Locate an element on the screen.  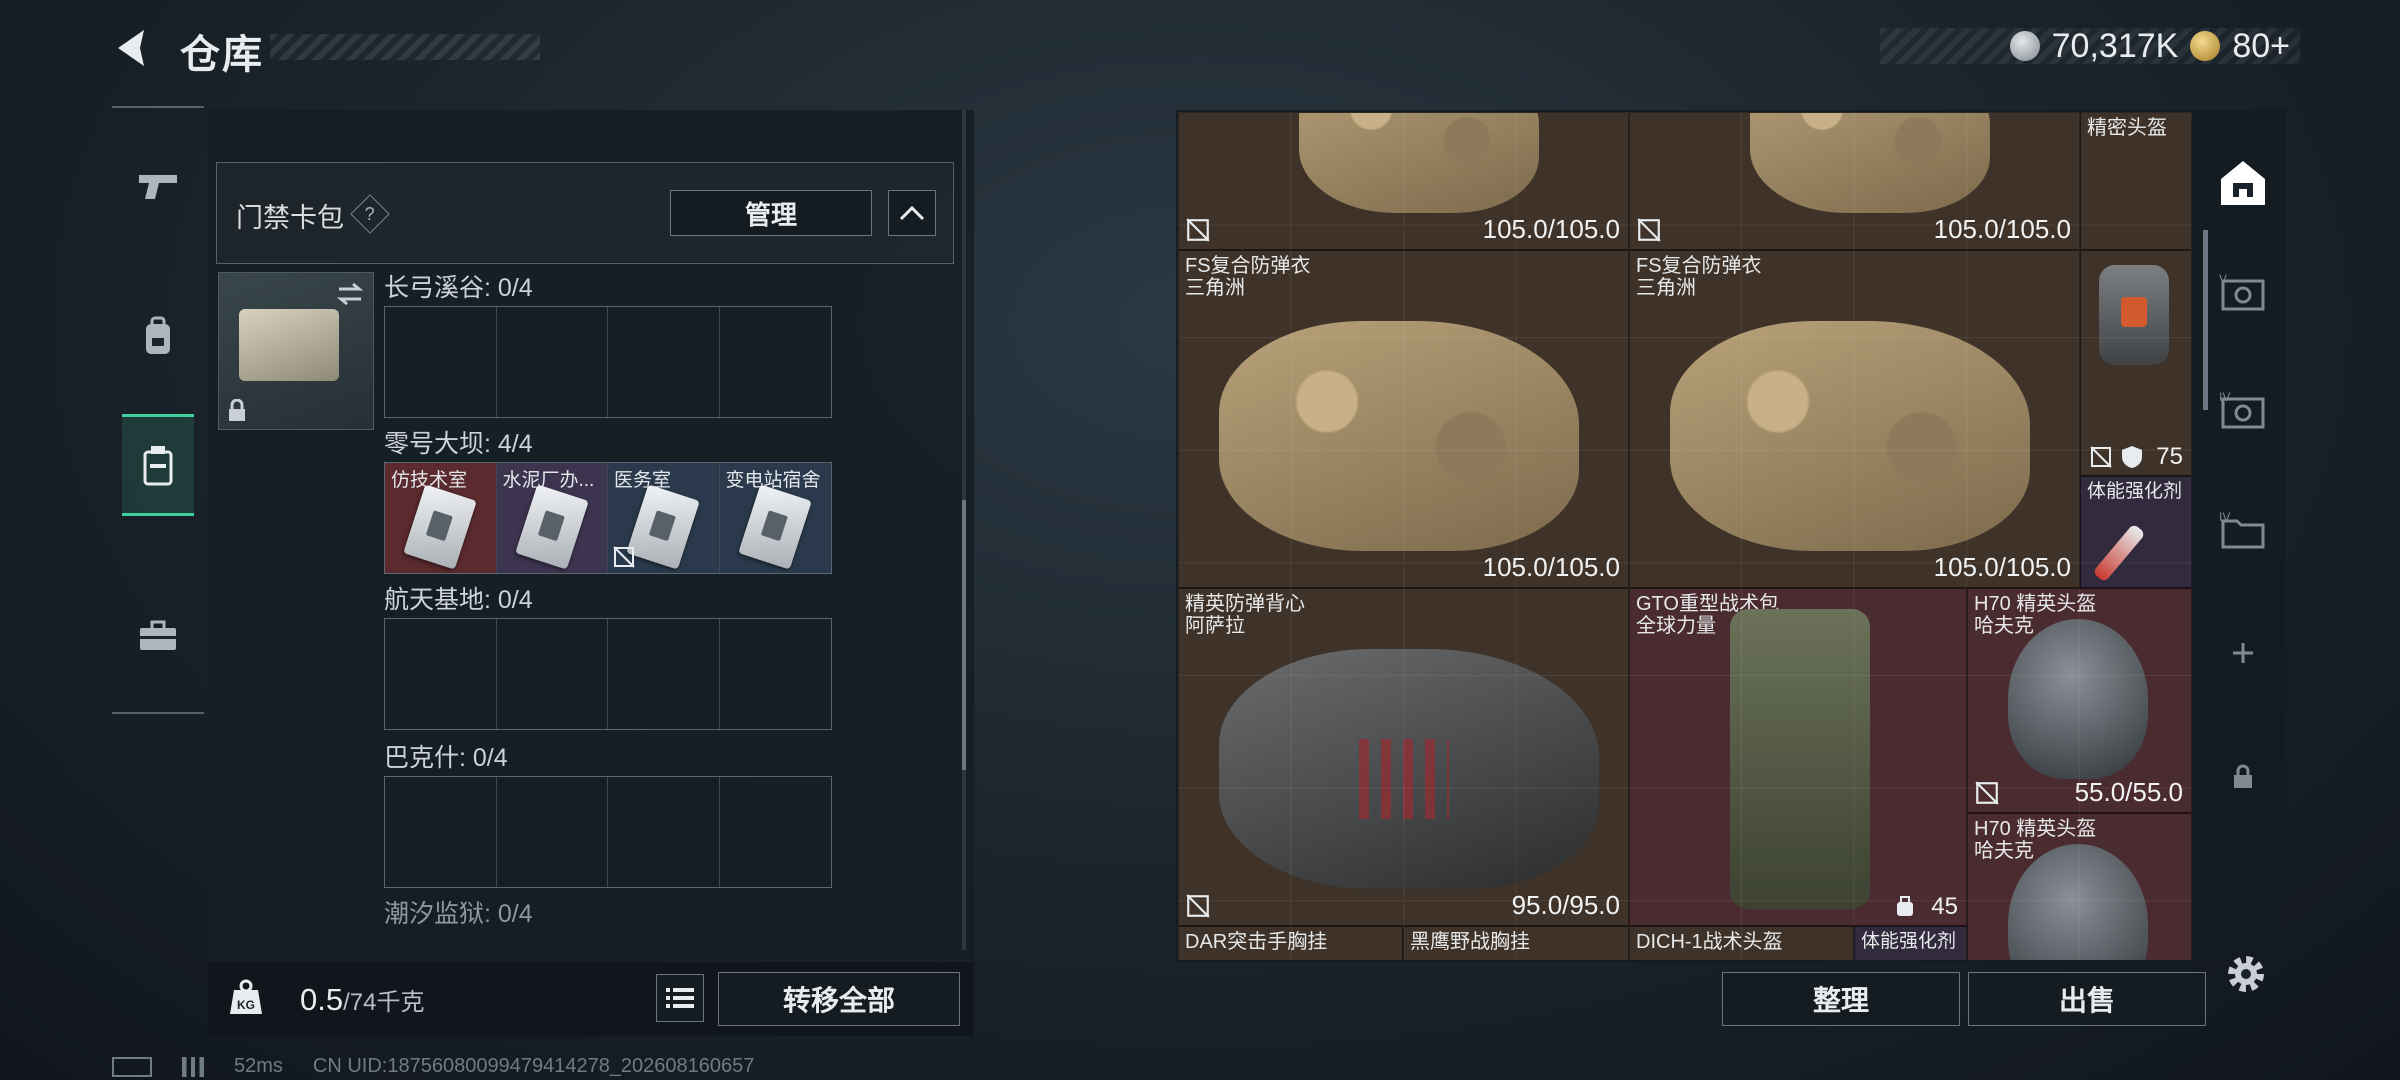
keycard-slot: 仿技术室 is located at coordinates (441, 518).